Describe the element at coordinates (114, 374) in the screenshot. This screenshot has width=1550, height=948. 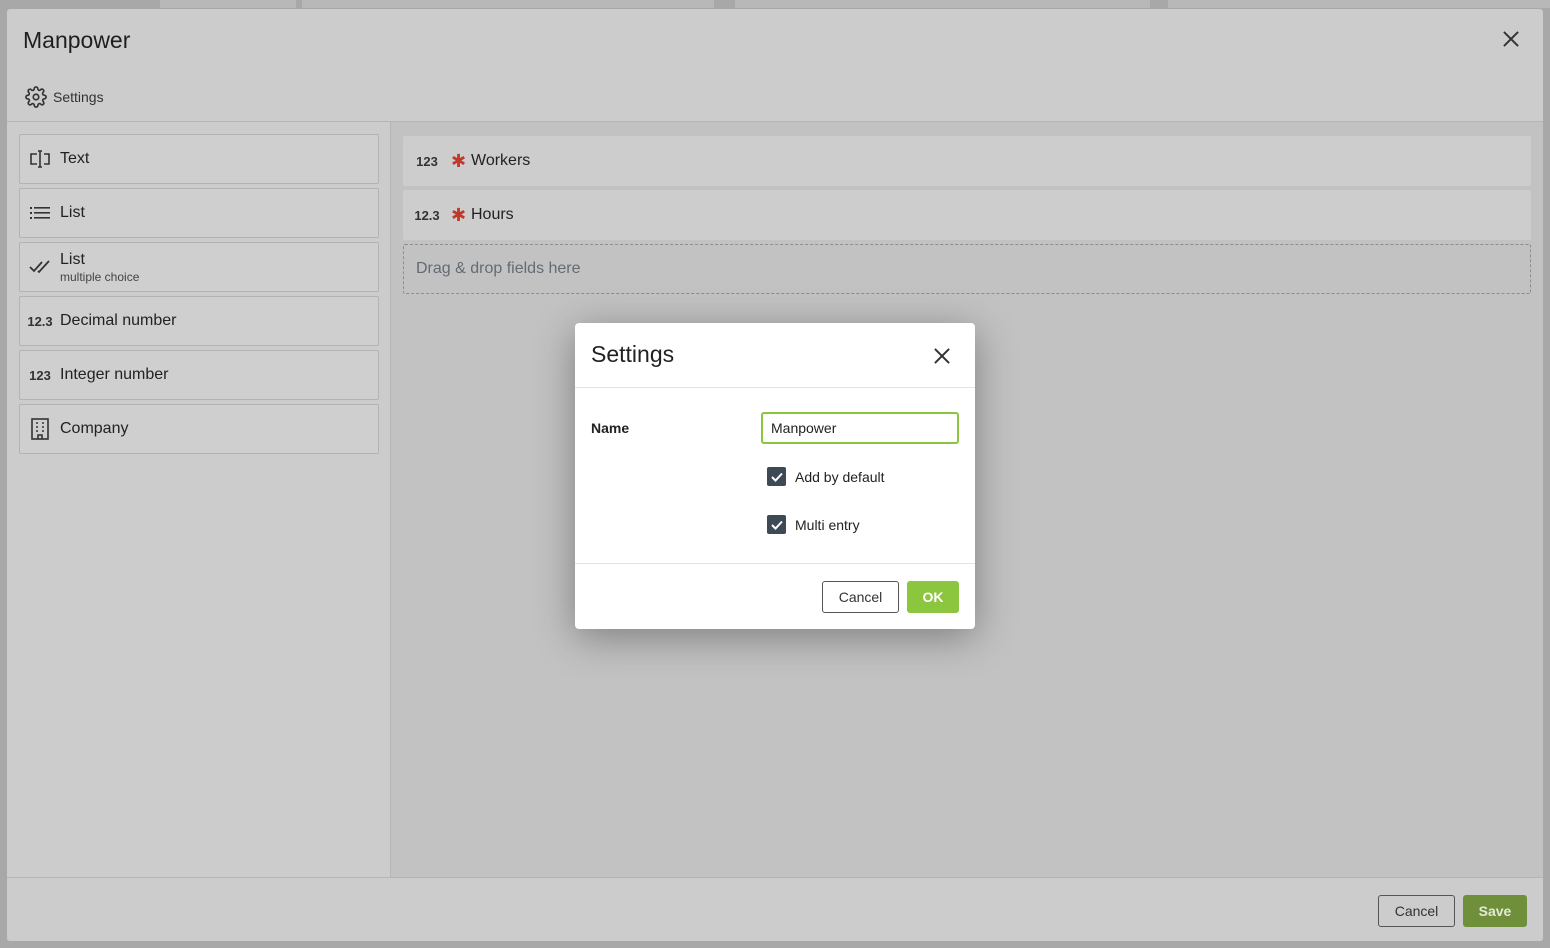
I see `palette-item-label: Integer number` at that location.